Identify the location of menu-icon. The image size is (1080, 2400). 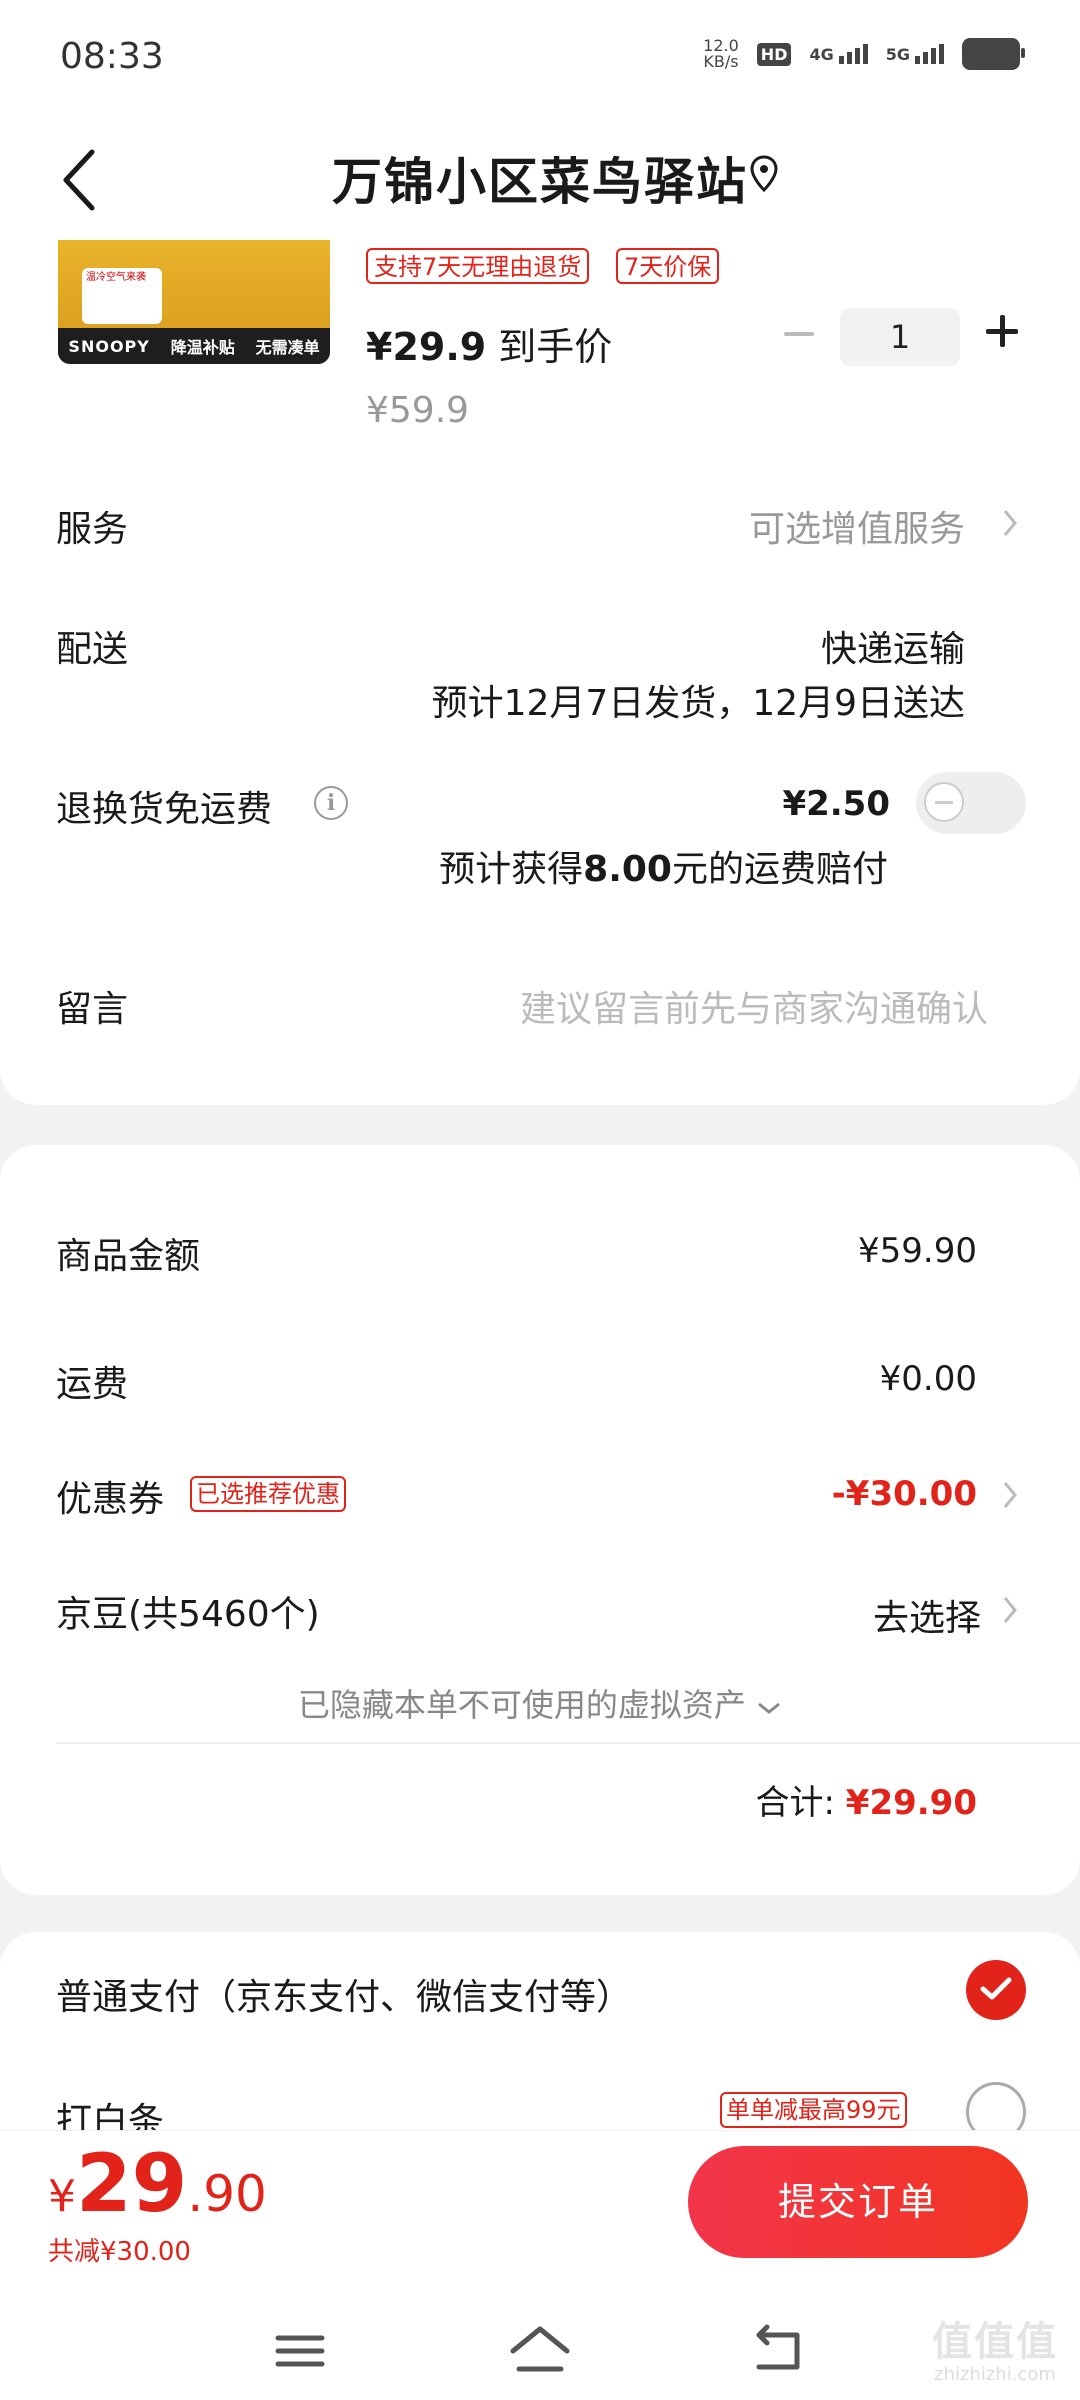
(300, 2351).